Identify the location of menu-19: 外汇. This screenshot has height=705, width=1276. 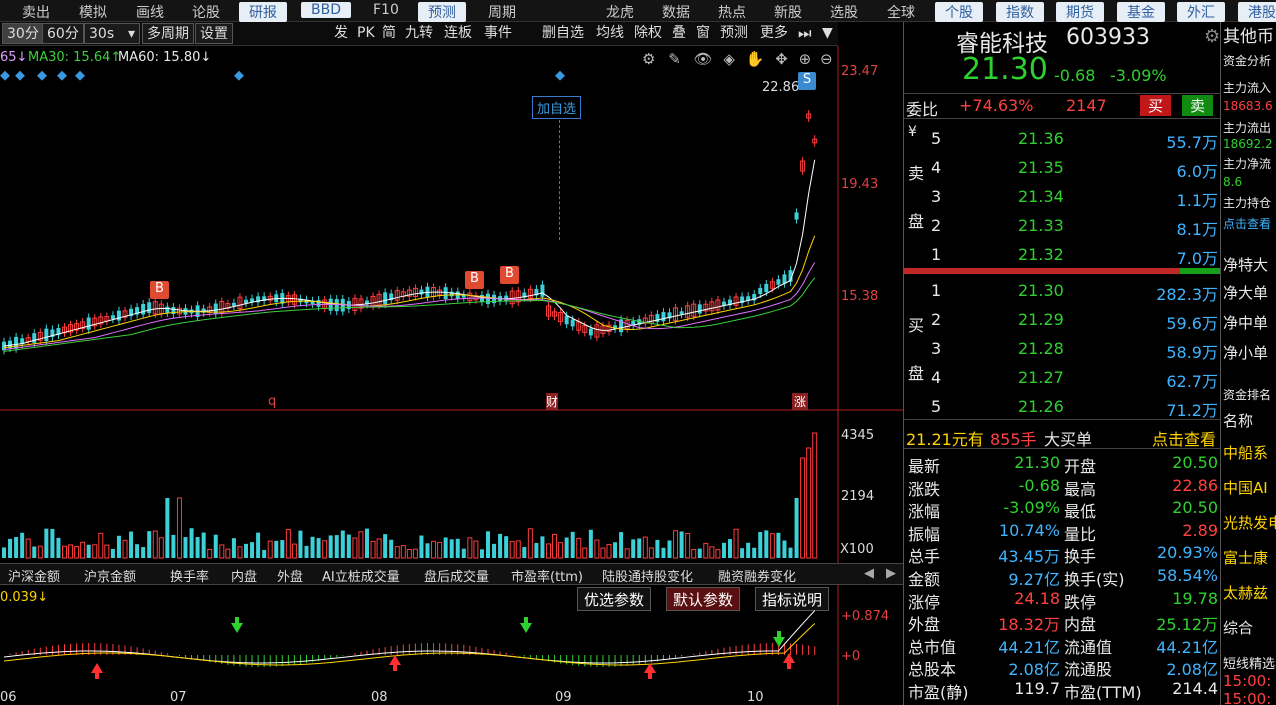
(1201, 12).